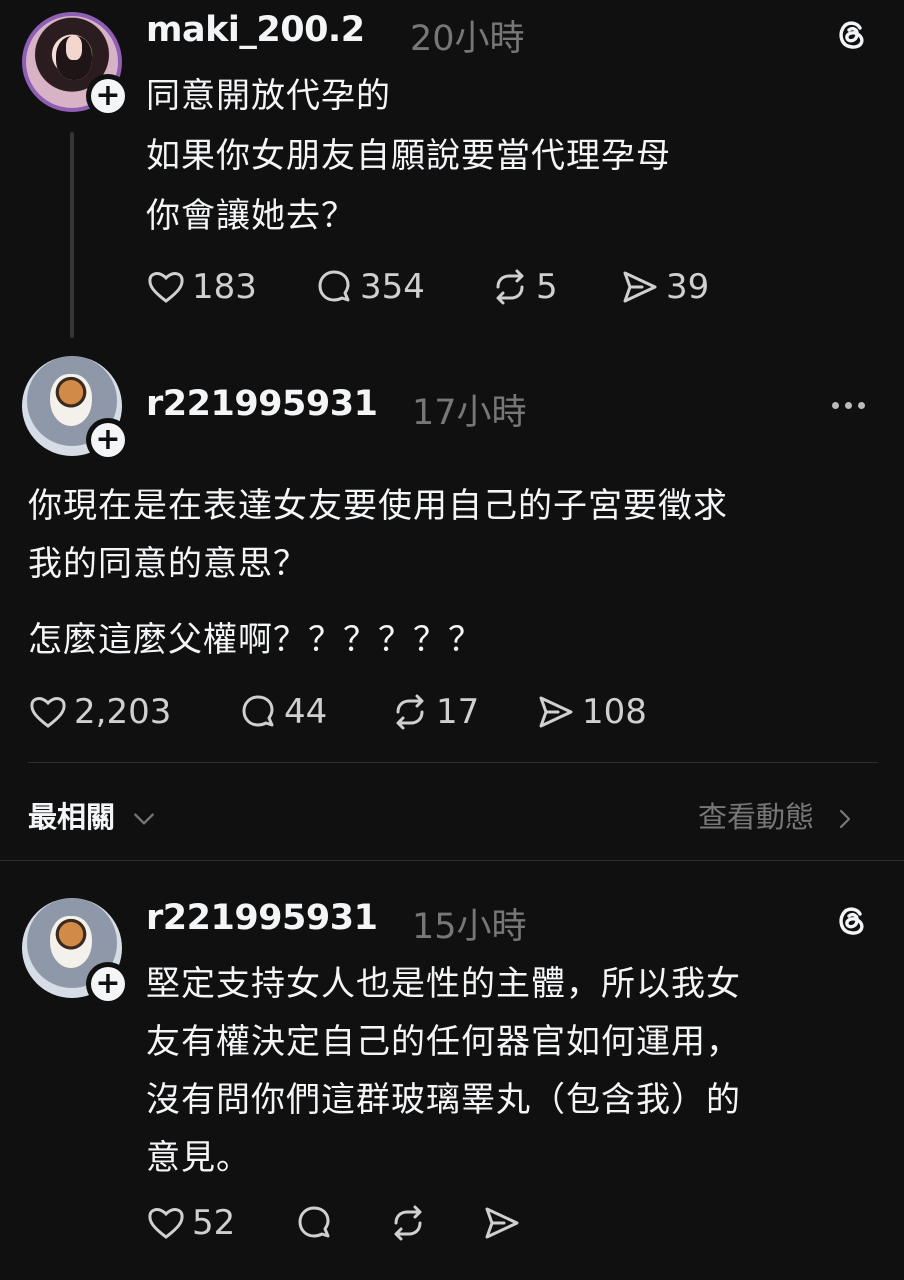 Image resolution: width=904 pixels, height=1280 pixels. Describe the element at coordinates (198, 1158) in the screenshot. I see `post-text-line: 意見。` at that location.